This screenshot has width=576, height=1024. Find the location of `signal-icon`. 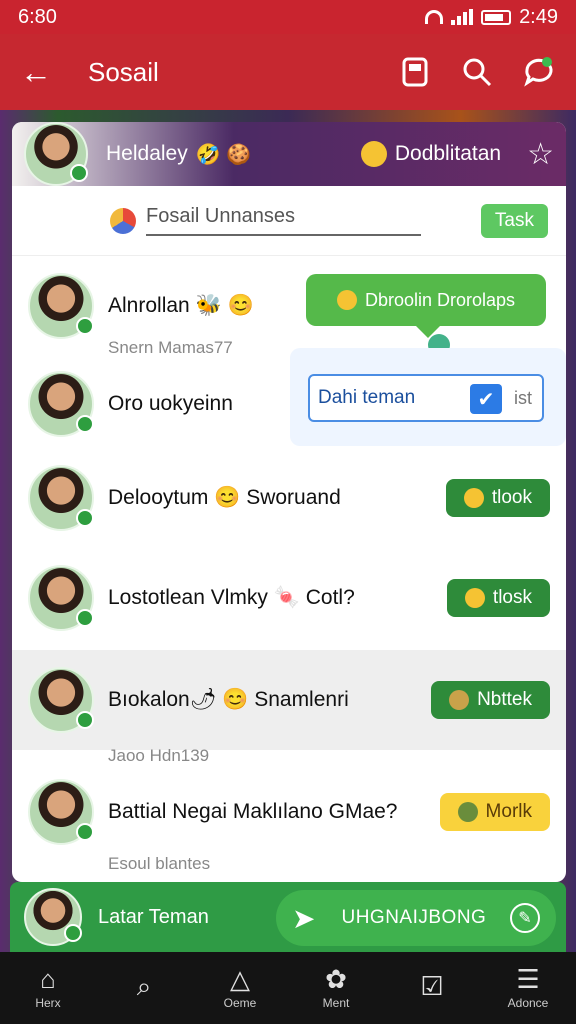

signal-icon is located at coordinates (462, 17).